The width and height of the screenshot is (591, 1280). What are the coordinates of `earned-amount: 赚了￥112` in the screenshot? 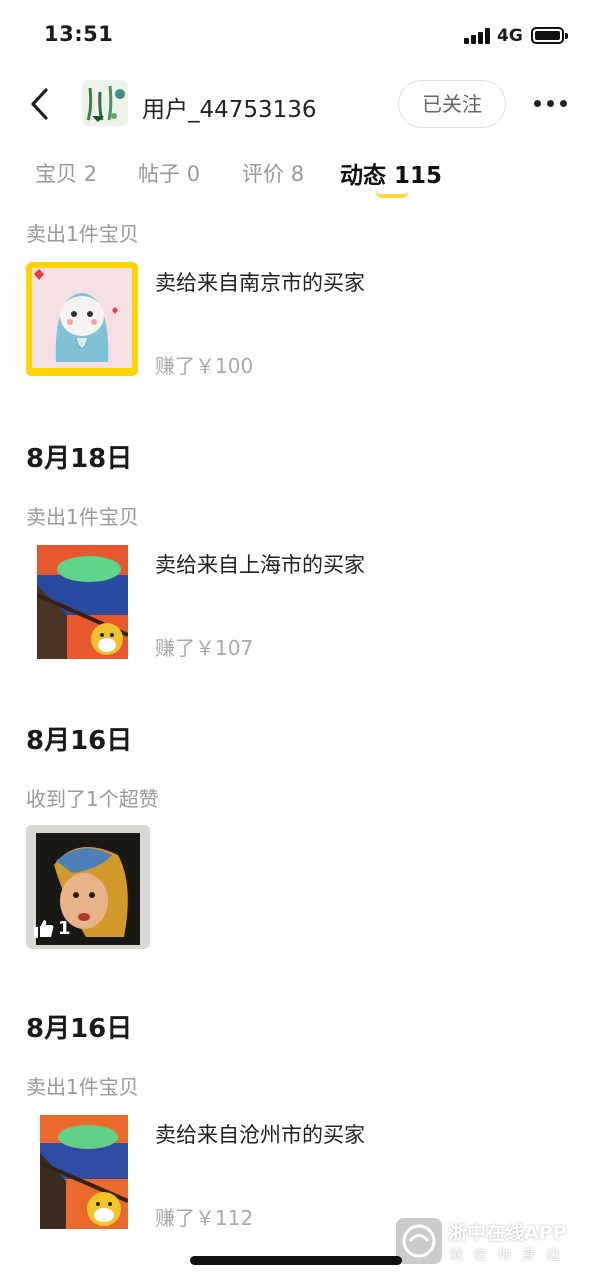 It's located at (204, 1218).